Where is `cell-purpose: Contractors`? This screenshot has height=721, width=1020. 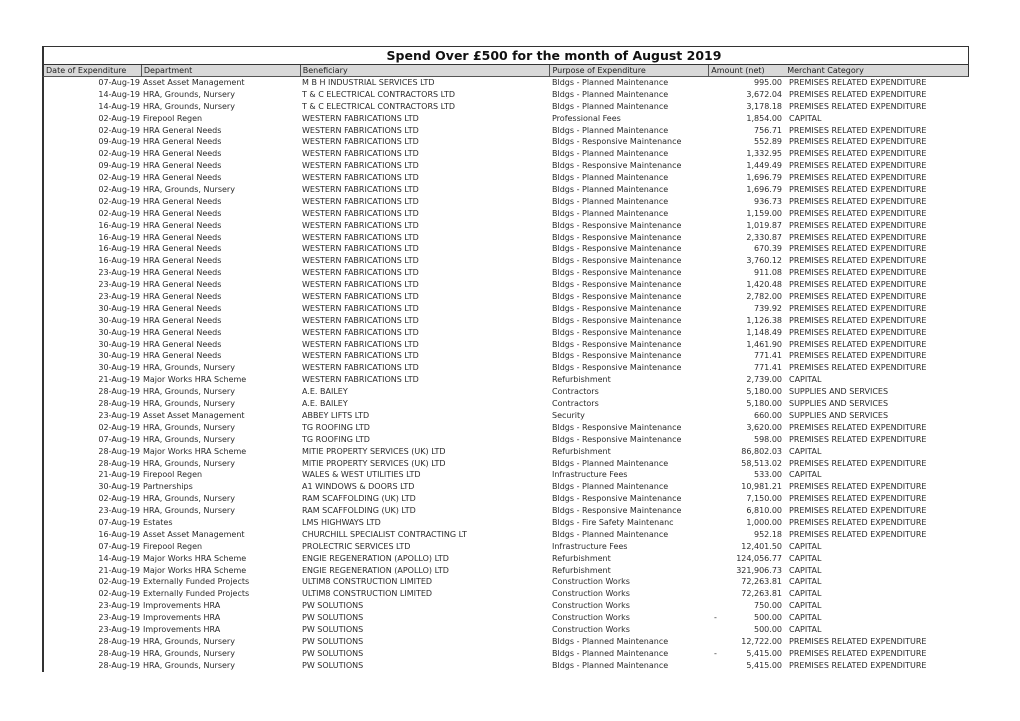 cell-purpose: Contractors is located at coordinates (575, 392).